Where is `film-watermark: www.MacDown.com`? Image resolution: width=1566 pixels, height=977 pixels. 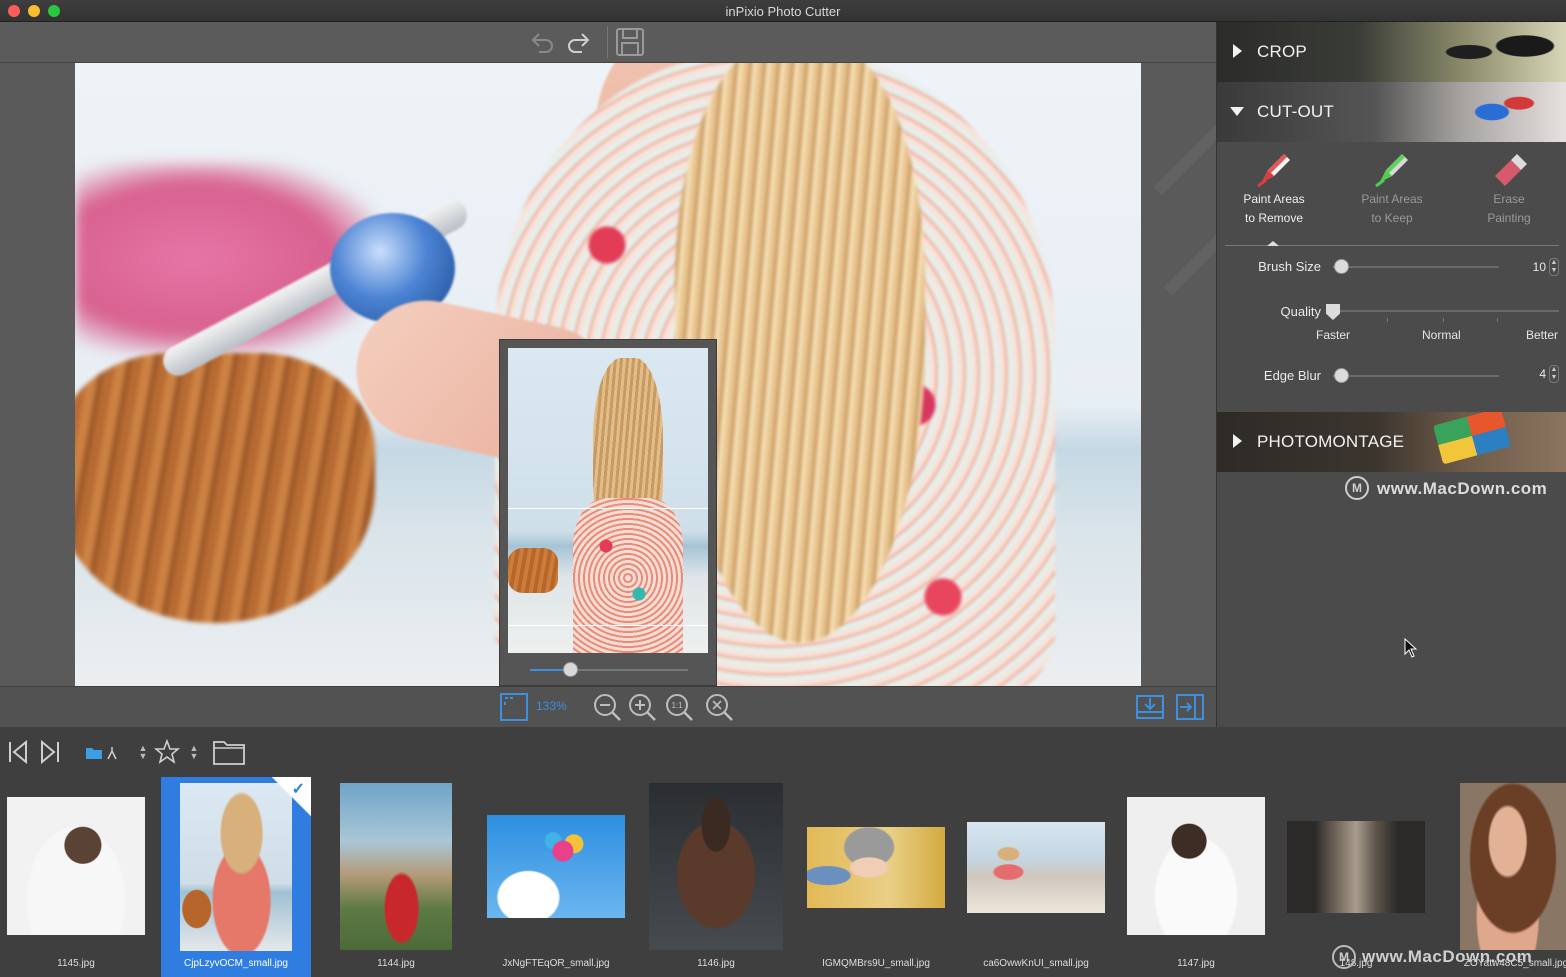 film-watermark: www.MacDown.com is located at coordinates (1447, 956).